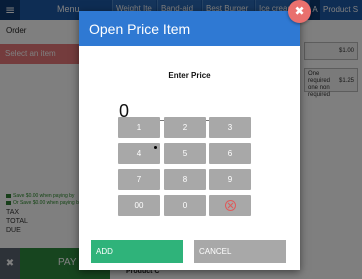 Image resolution: width=362 pixels, height=279 pixels. What do you see at coordinates (155, 147) in the screenshot?
I see `mouse-cursor` at bounding box center [155, 147].